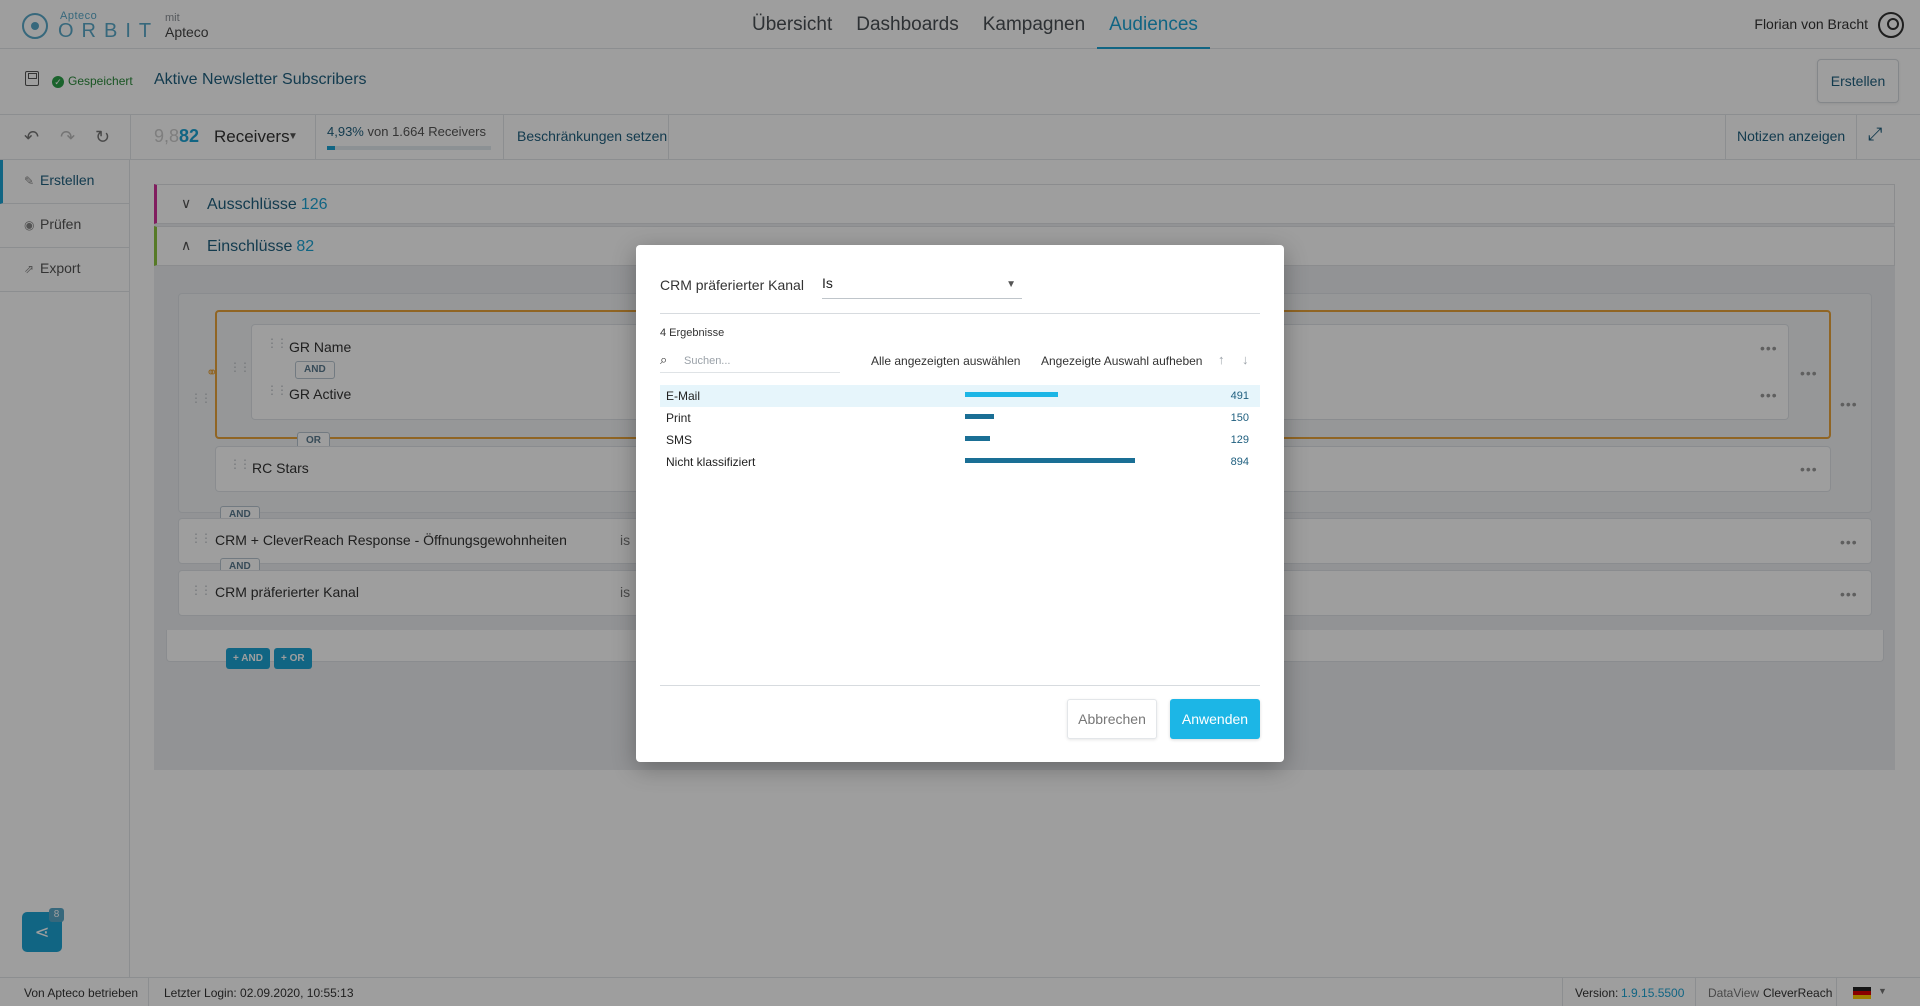 This screenshot has height=1006, width=1920. Describe the element at coordinates (692, 333) in the screenshot. I see `results-count: 4 Ergebnisse` at that location.